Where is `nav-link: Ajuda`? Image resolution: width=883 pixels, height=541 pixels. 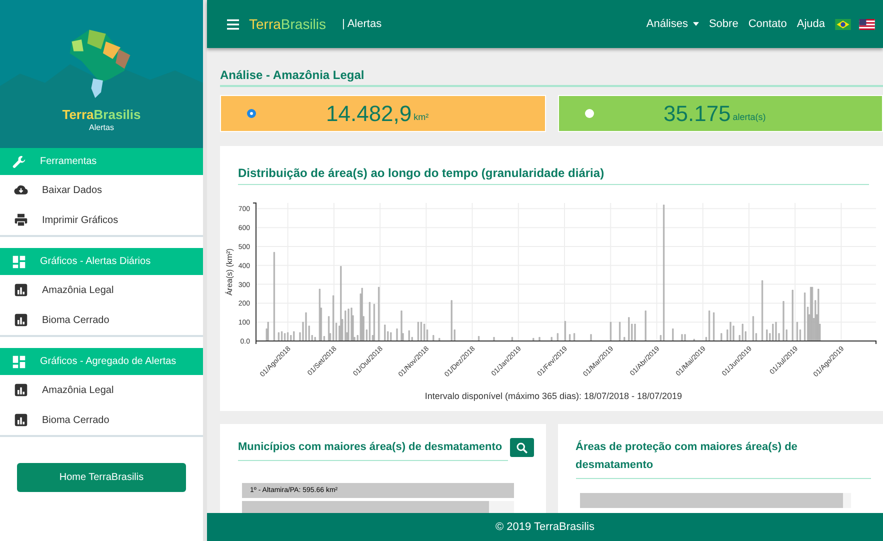
nav-link: Ajuda is located at coordinates (810, 24).